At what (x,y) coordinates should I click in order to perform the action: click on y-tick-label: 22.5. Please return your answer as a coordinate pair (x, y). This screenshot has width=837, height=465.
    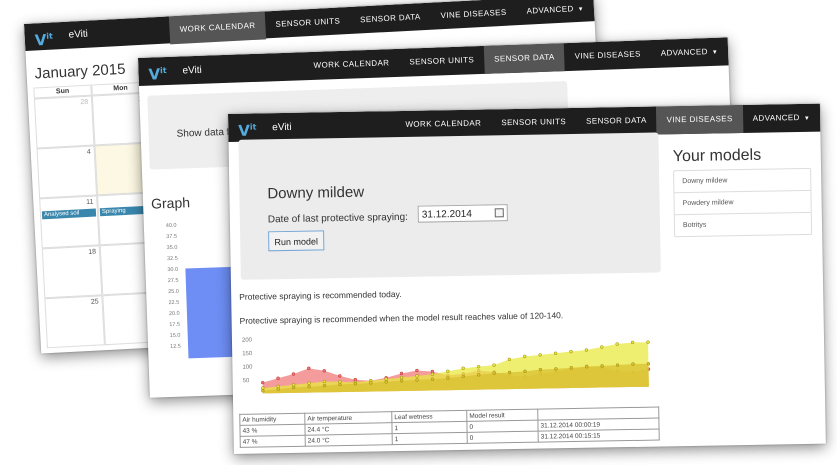
    Looking at the image, I should click on (174, 303).